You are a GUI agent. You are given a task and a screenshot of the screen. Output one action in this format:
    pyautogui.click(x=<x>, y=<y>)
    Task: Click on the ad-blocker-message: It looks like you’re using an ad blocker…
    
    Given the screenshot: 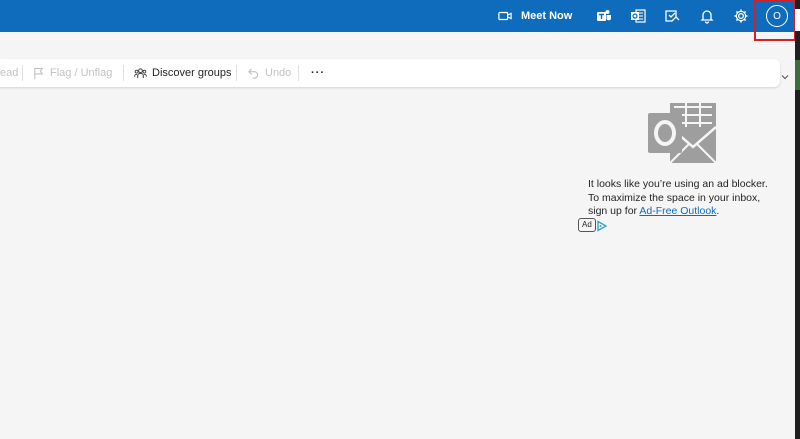 What is the action you would take?
    pyautogui.click(x=684, y=198)
    